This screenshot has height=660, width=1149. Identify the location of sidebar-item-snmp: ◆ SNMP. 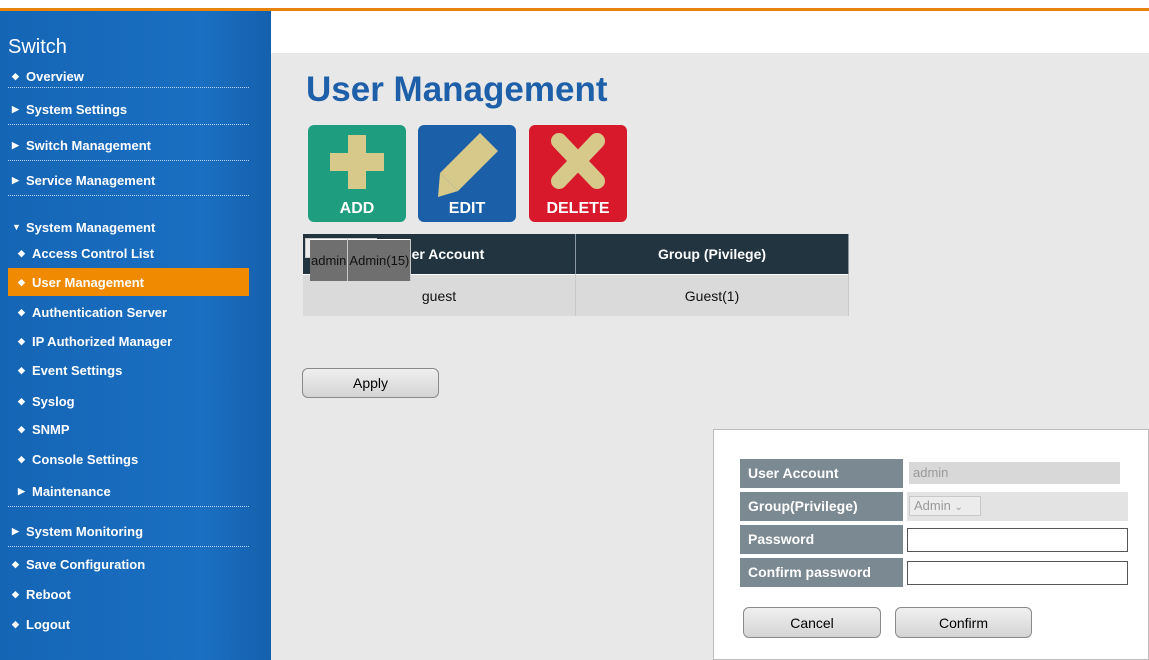
(128, 429).